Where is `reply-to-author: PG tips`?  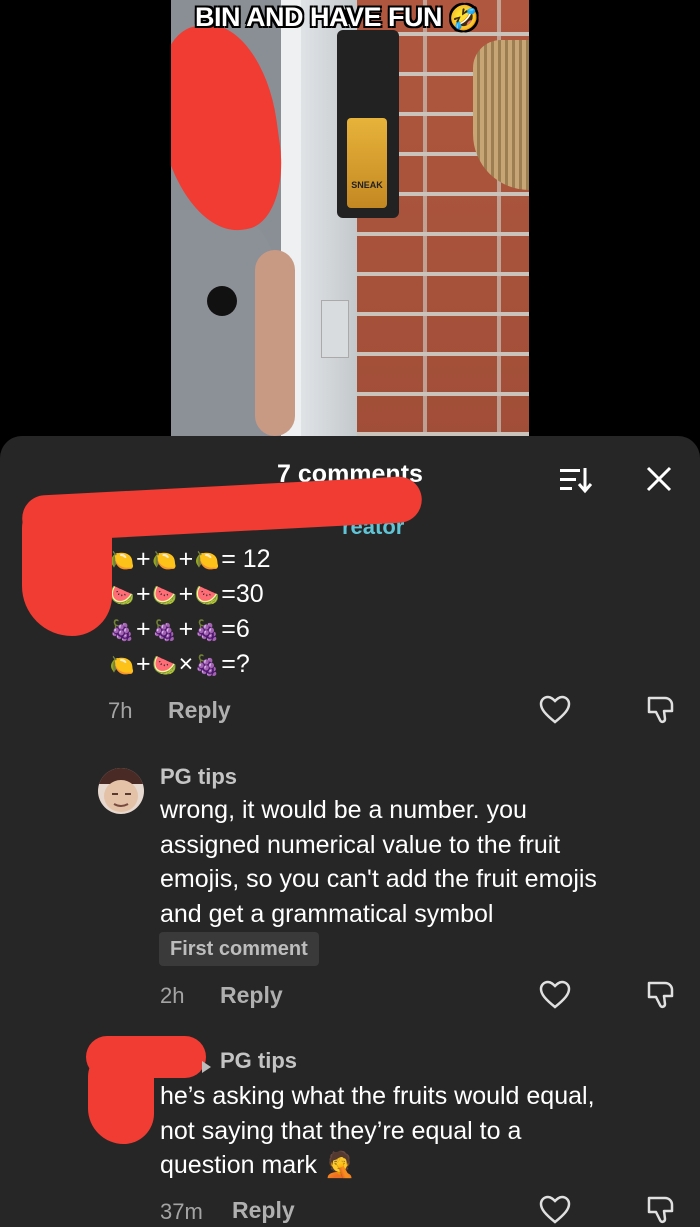
reply-to-author: PG tips is located at coordinates (258, 1061).